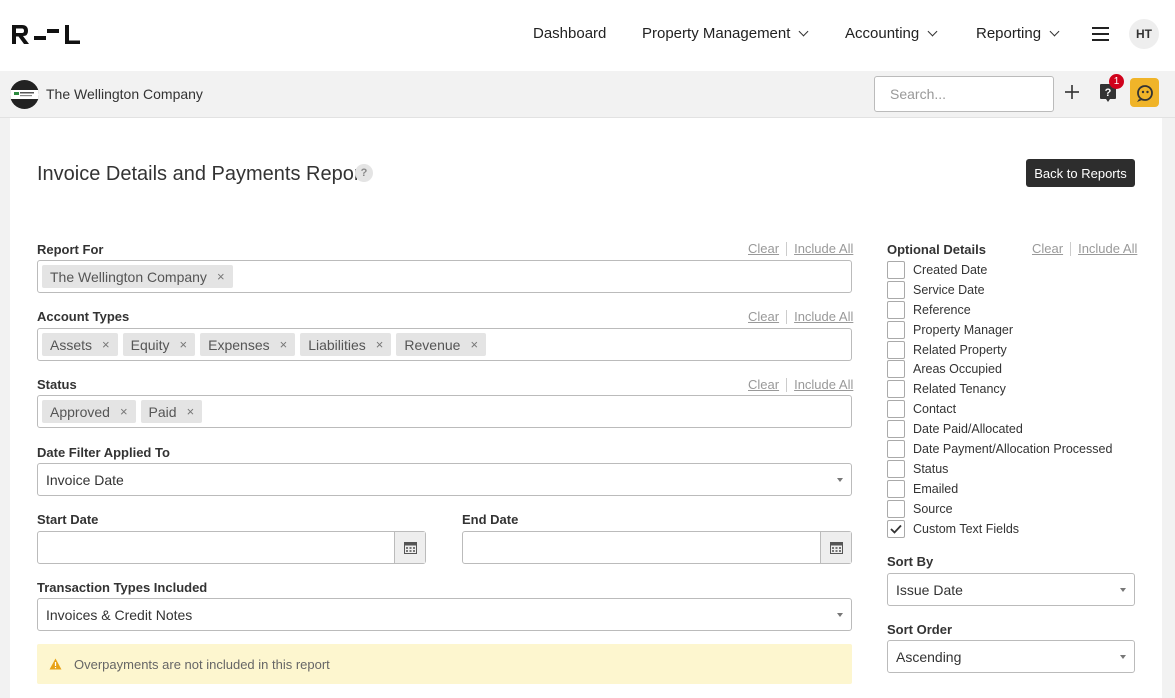 The width and height of the screenshot is (1175, 698). Describe the element at coordinates (935, 409) in the screenshot. I see `optional-detail-label: Contact` at that location.